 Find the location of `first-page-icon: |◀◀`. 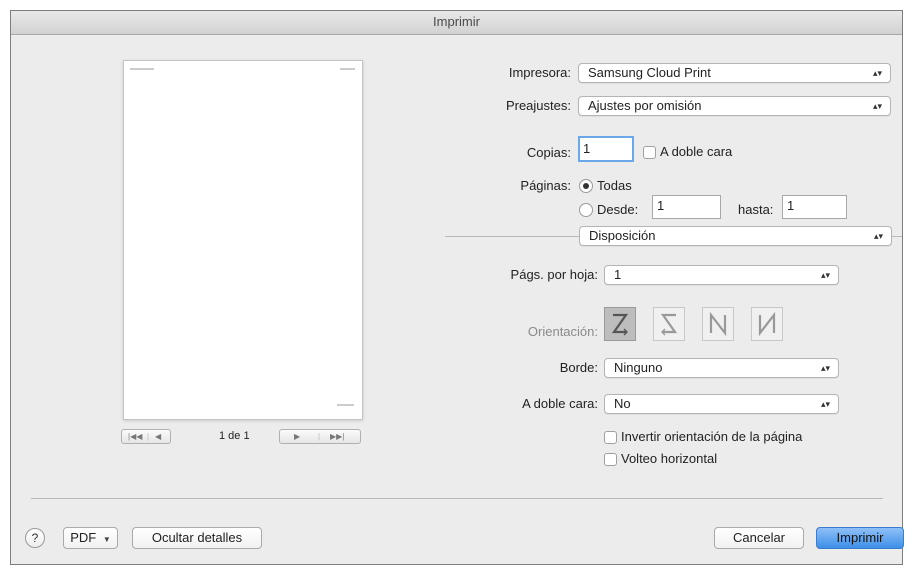

first-page-icon: |◀◀ is located at coordinates (135, 436).